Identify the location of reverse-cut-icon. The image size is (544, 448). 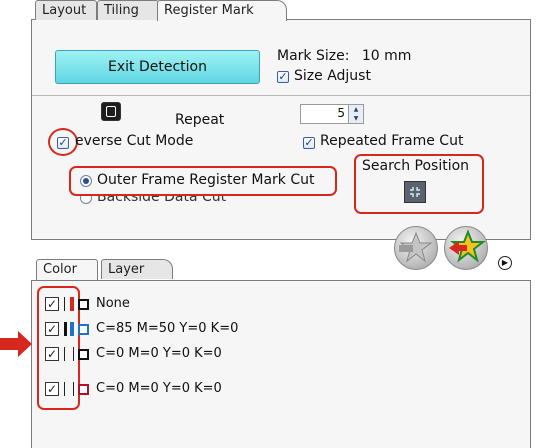
(111, 111).